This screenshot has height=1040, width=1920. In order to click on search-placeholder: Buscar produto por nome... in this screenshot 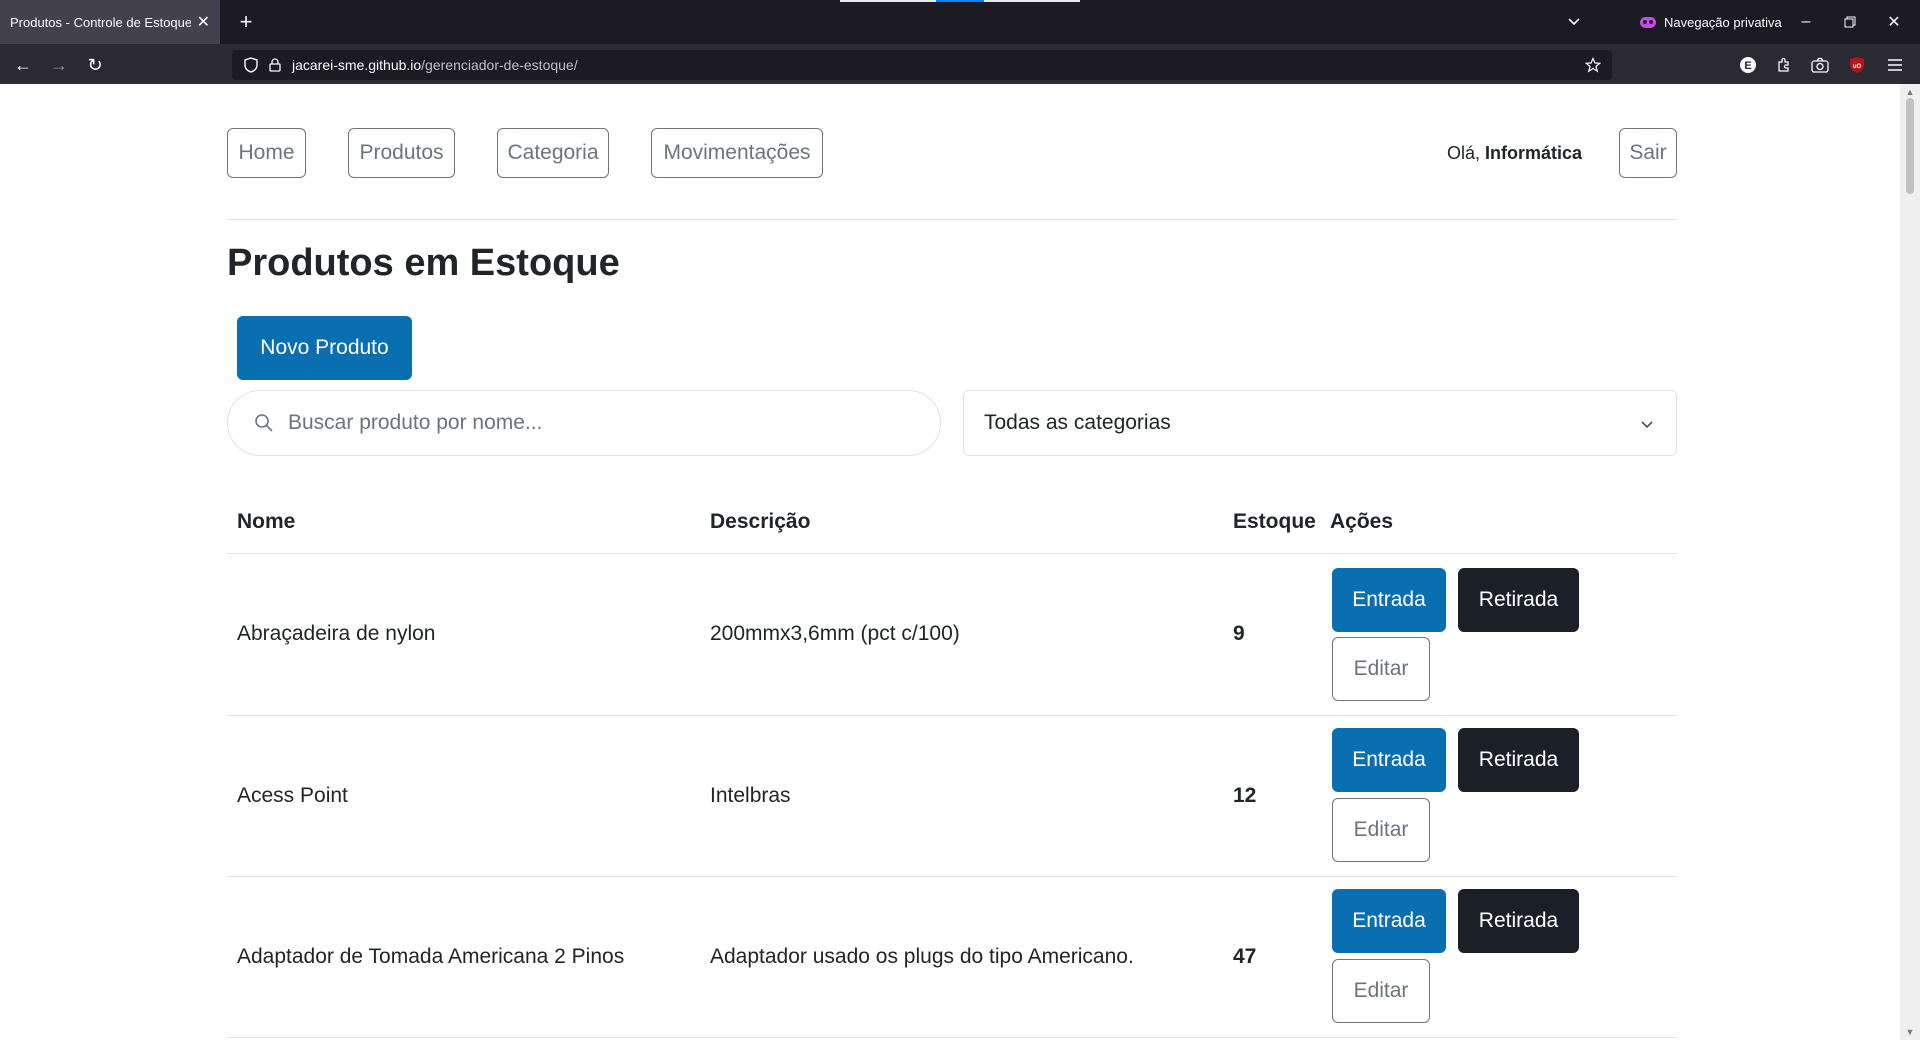, I will do `click(415, 422)`.